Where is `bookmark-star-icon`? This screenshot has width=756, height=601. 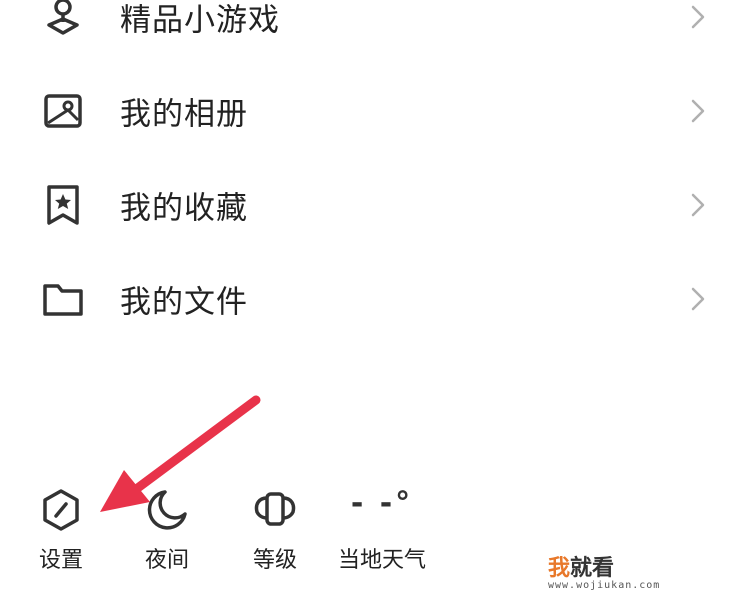
bookmark-star-icon is located at coordinates (63, 205).